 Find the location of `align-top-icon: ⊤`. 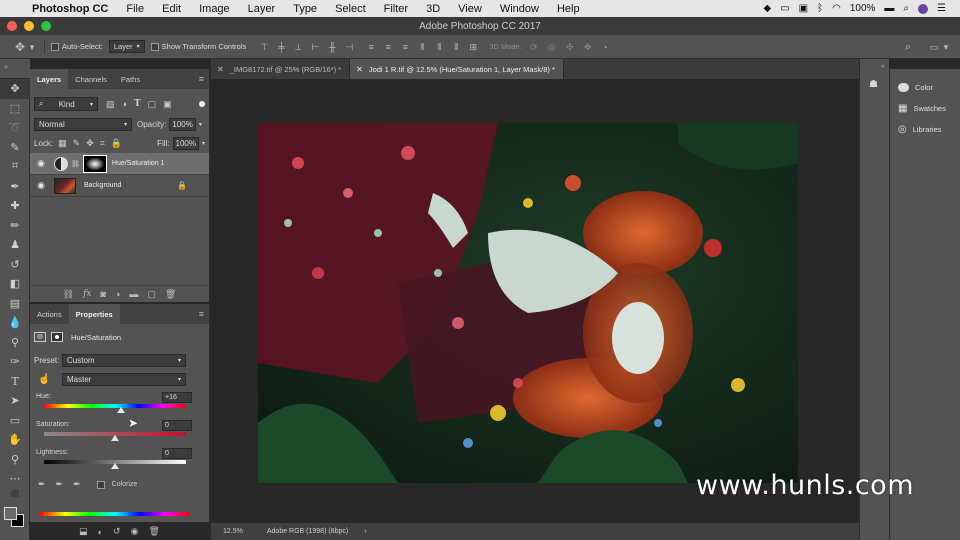

align-top-icon: ⊤ is located at coordinates (264, 47).